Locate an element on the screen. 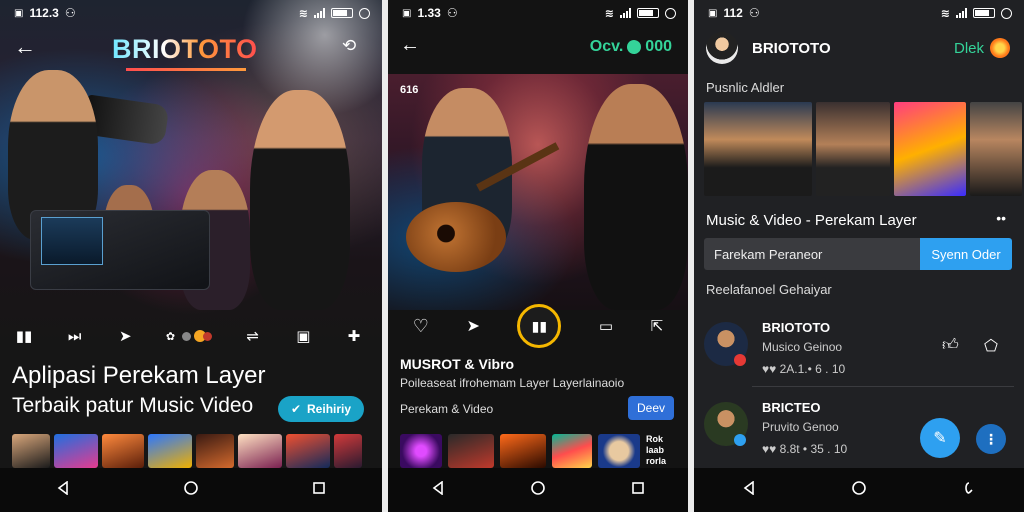  avatar is located at coordinates (722, 48).